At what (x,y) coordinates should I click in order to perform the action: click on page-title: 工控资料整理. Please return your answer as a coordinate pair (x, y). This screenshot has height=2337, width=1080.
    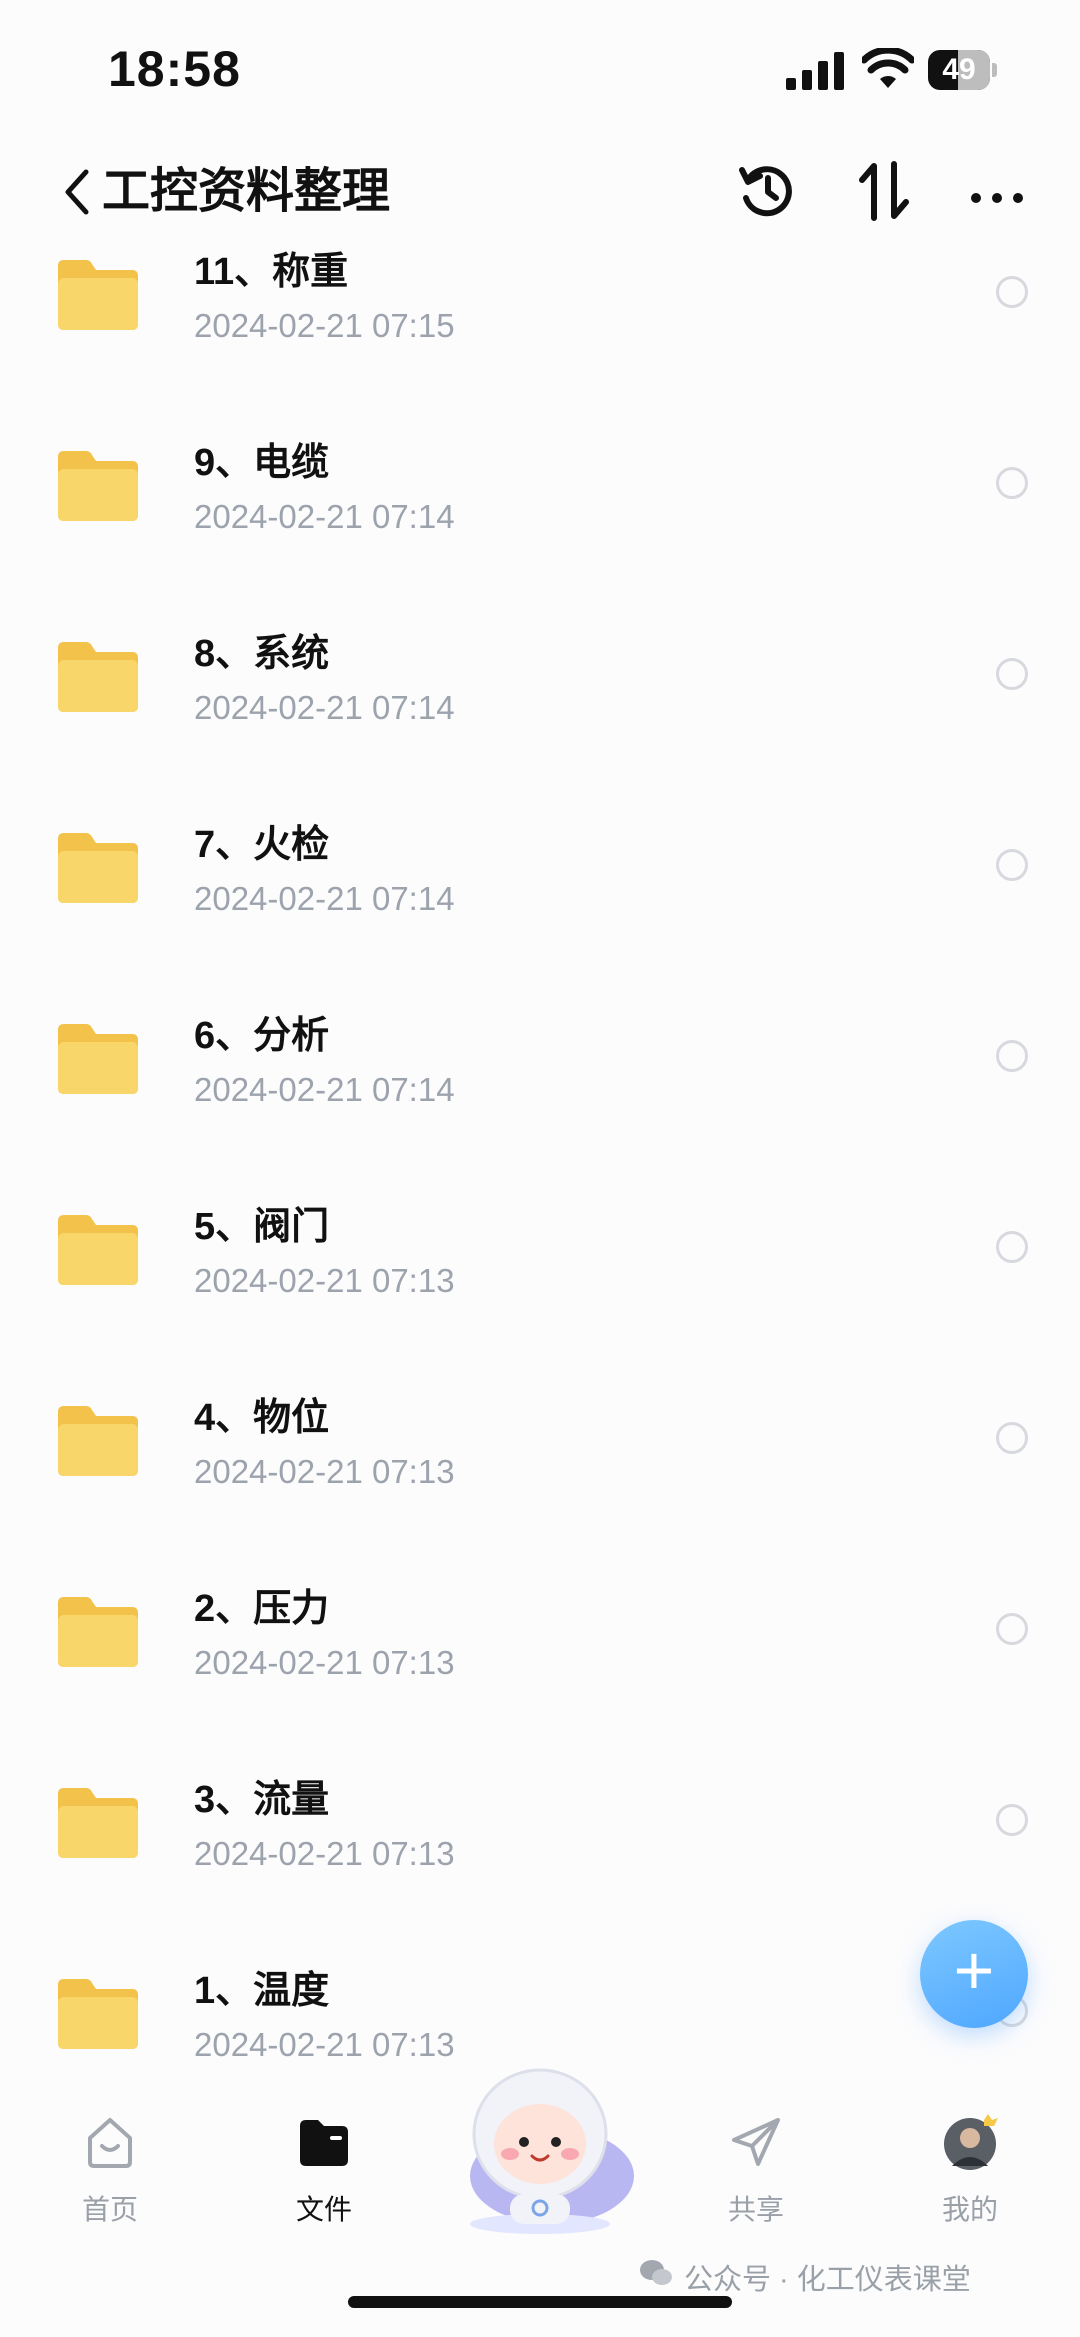
    Looking at the image, I should click on (246, 191).